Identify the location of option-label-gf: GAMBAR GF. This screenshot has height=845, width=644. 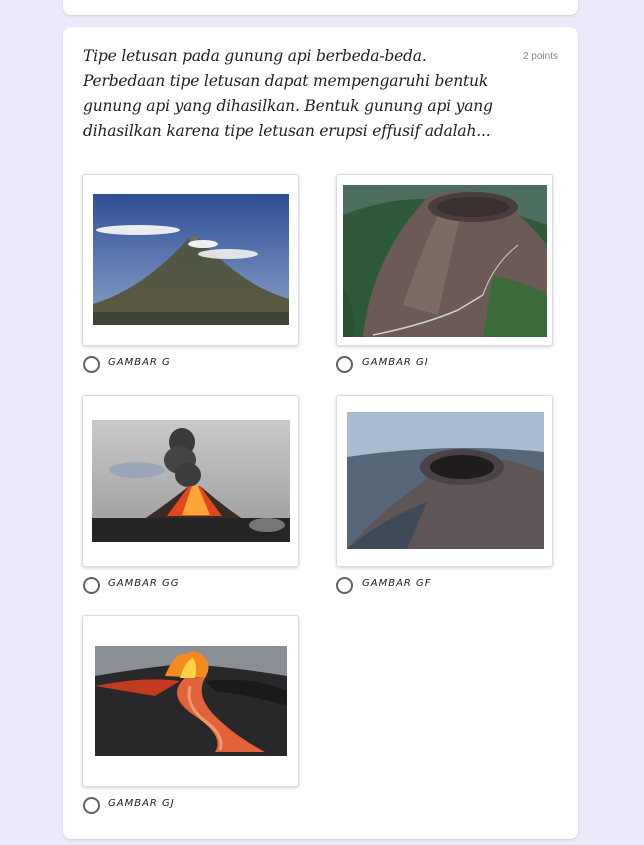
(397, 583).